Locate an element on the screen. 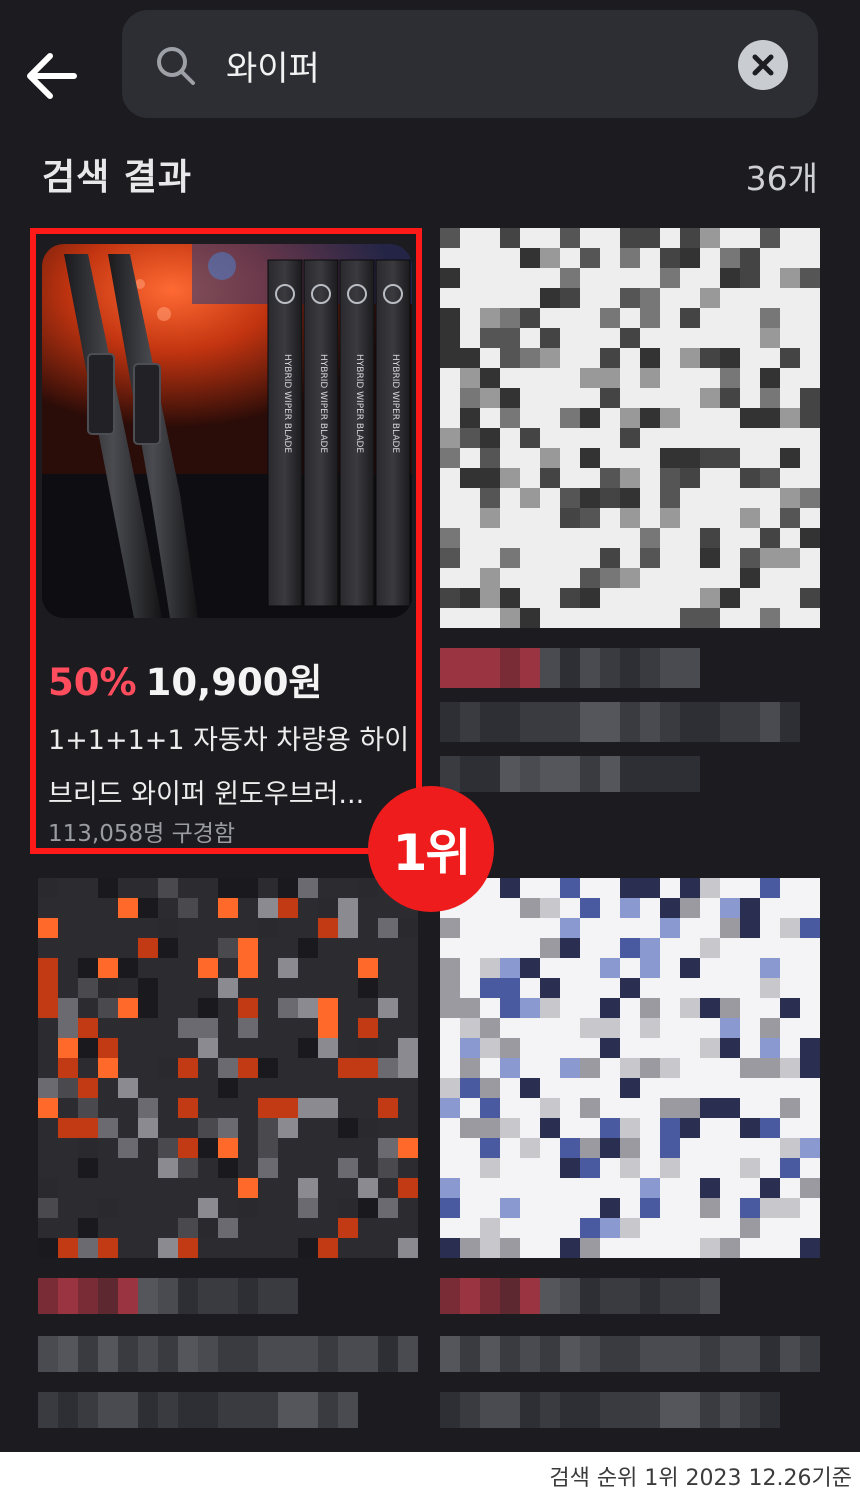 The height and width of the screenshot is (1500, 860). search-bar is located at coordinates (470, 64).